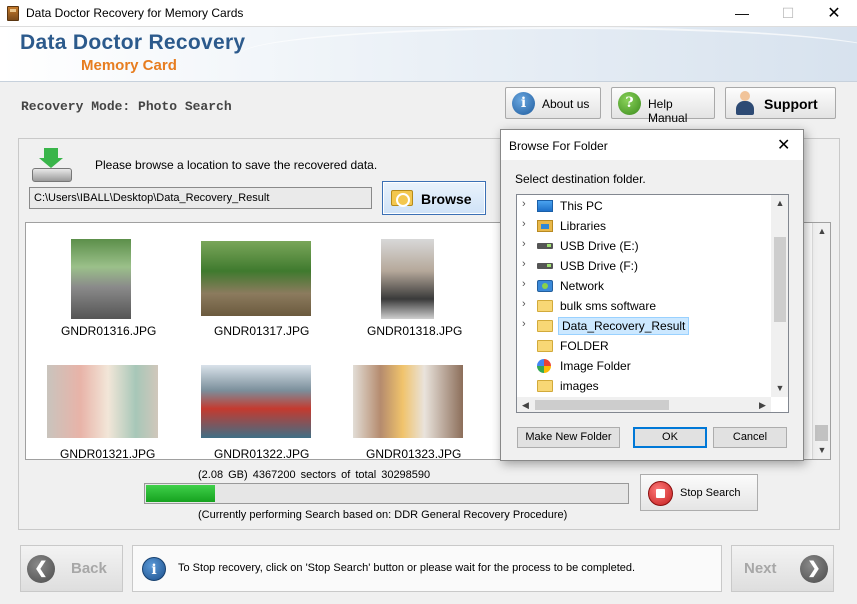 The height and width of the screenshot is (604, 857). Describe the element at coordinates (822, 450) in the screenshot. I see `scroll-down-arrow: ▼` at that location.